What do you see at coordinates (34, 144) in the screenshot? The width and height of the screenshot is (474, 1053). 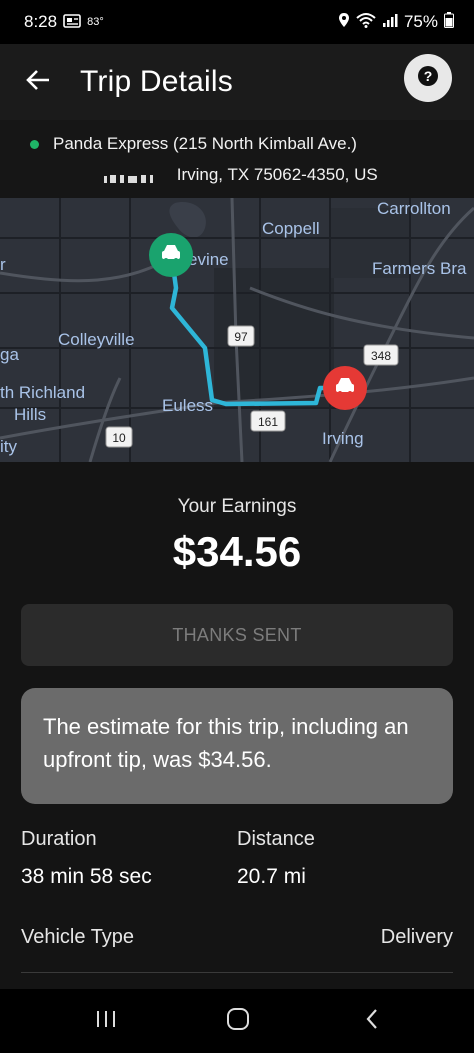 I see `pickup-dot` at bounding box center [34, 144].